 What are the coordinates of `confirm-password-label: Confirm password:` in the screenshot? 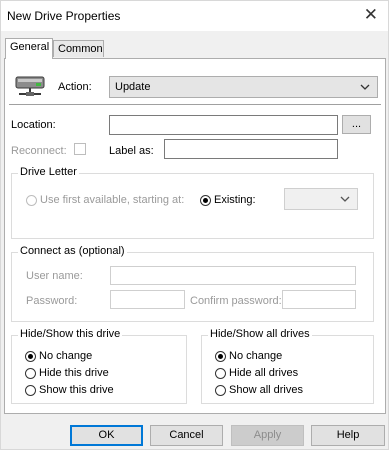 It's located at (236, 301).